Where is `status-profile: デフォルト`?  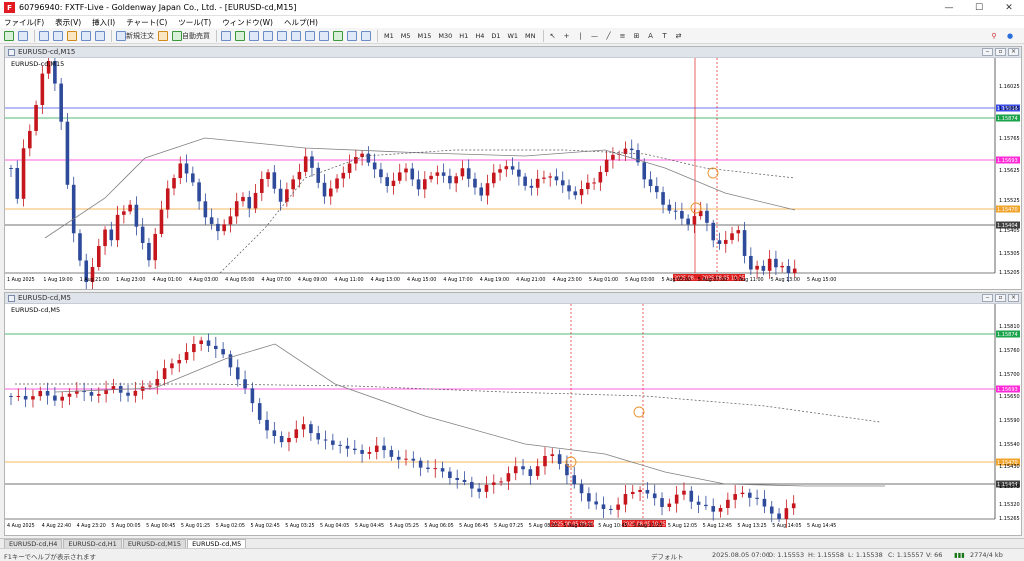 status-profile: デフォルト is located at coordinates (667, 556).